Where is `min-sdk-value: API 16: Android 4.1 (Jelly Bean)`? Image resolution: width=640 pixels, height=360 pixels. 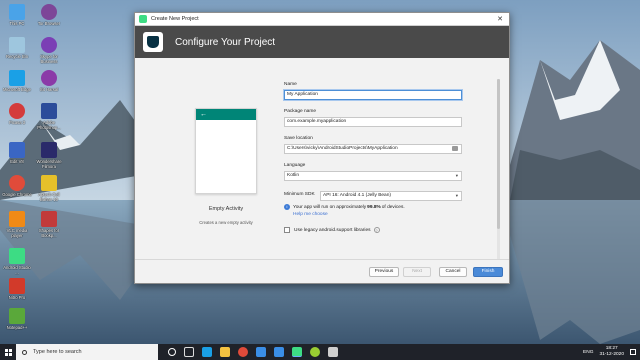
min-sdk-value: API 16: Android 4.1 (Jelly Bean) is located at coordinates (357, 195).